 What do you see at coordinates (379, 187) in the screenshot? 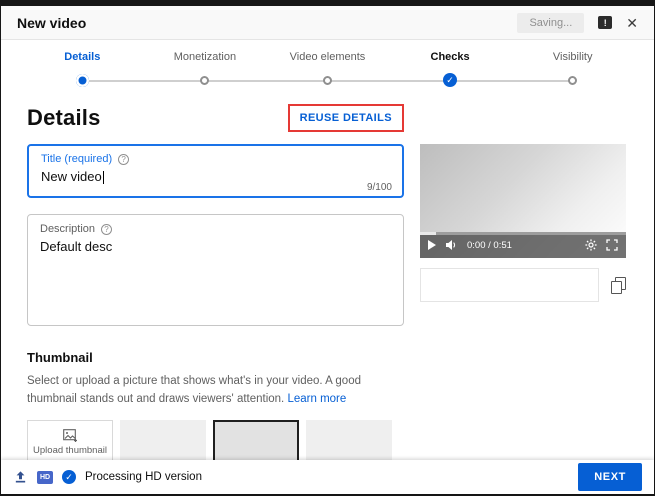
I see `character-counter: 9/100` at bounding box center [379, 187].